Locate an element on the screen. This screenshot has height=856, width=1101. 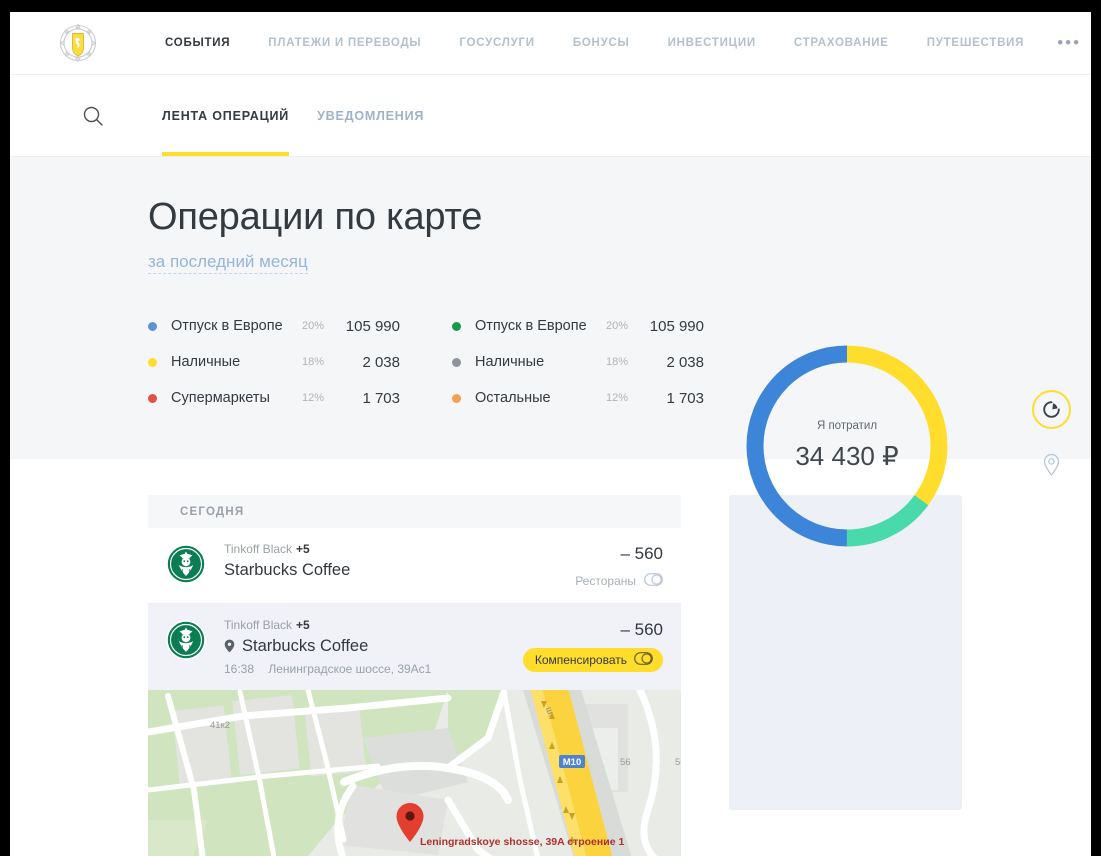
transaction-address: Ленинградское шоссе, 39Ас1 is located at coordinates (350, 669).